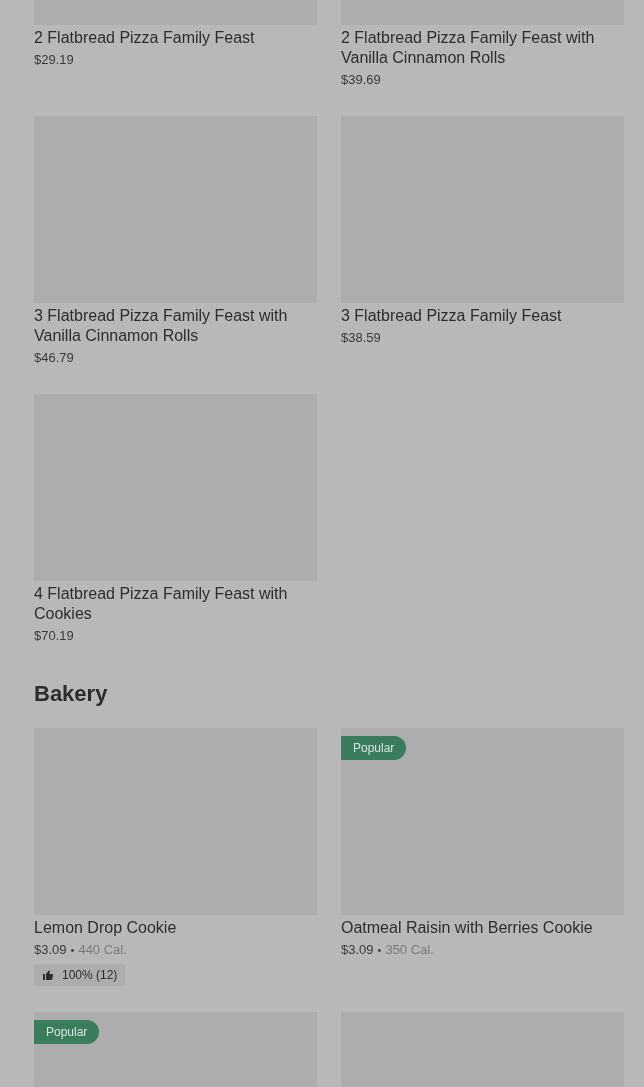  I want to click on item-name: 3 Flatbread Pizza Family Feast with Vanilla Cinnamon Rolls, so click(175, 326).